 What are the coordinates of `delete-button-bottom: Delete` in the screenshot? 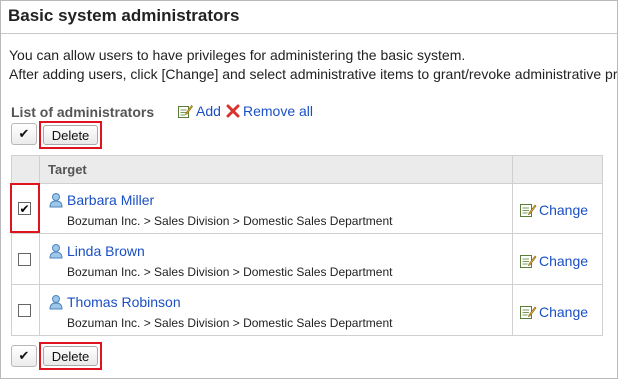 It's located at (70, 356).